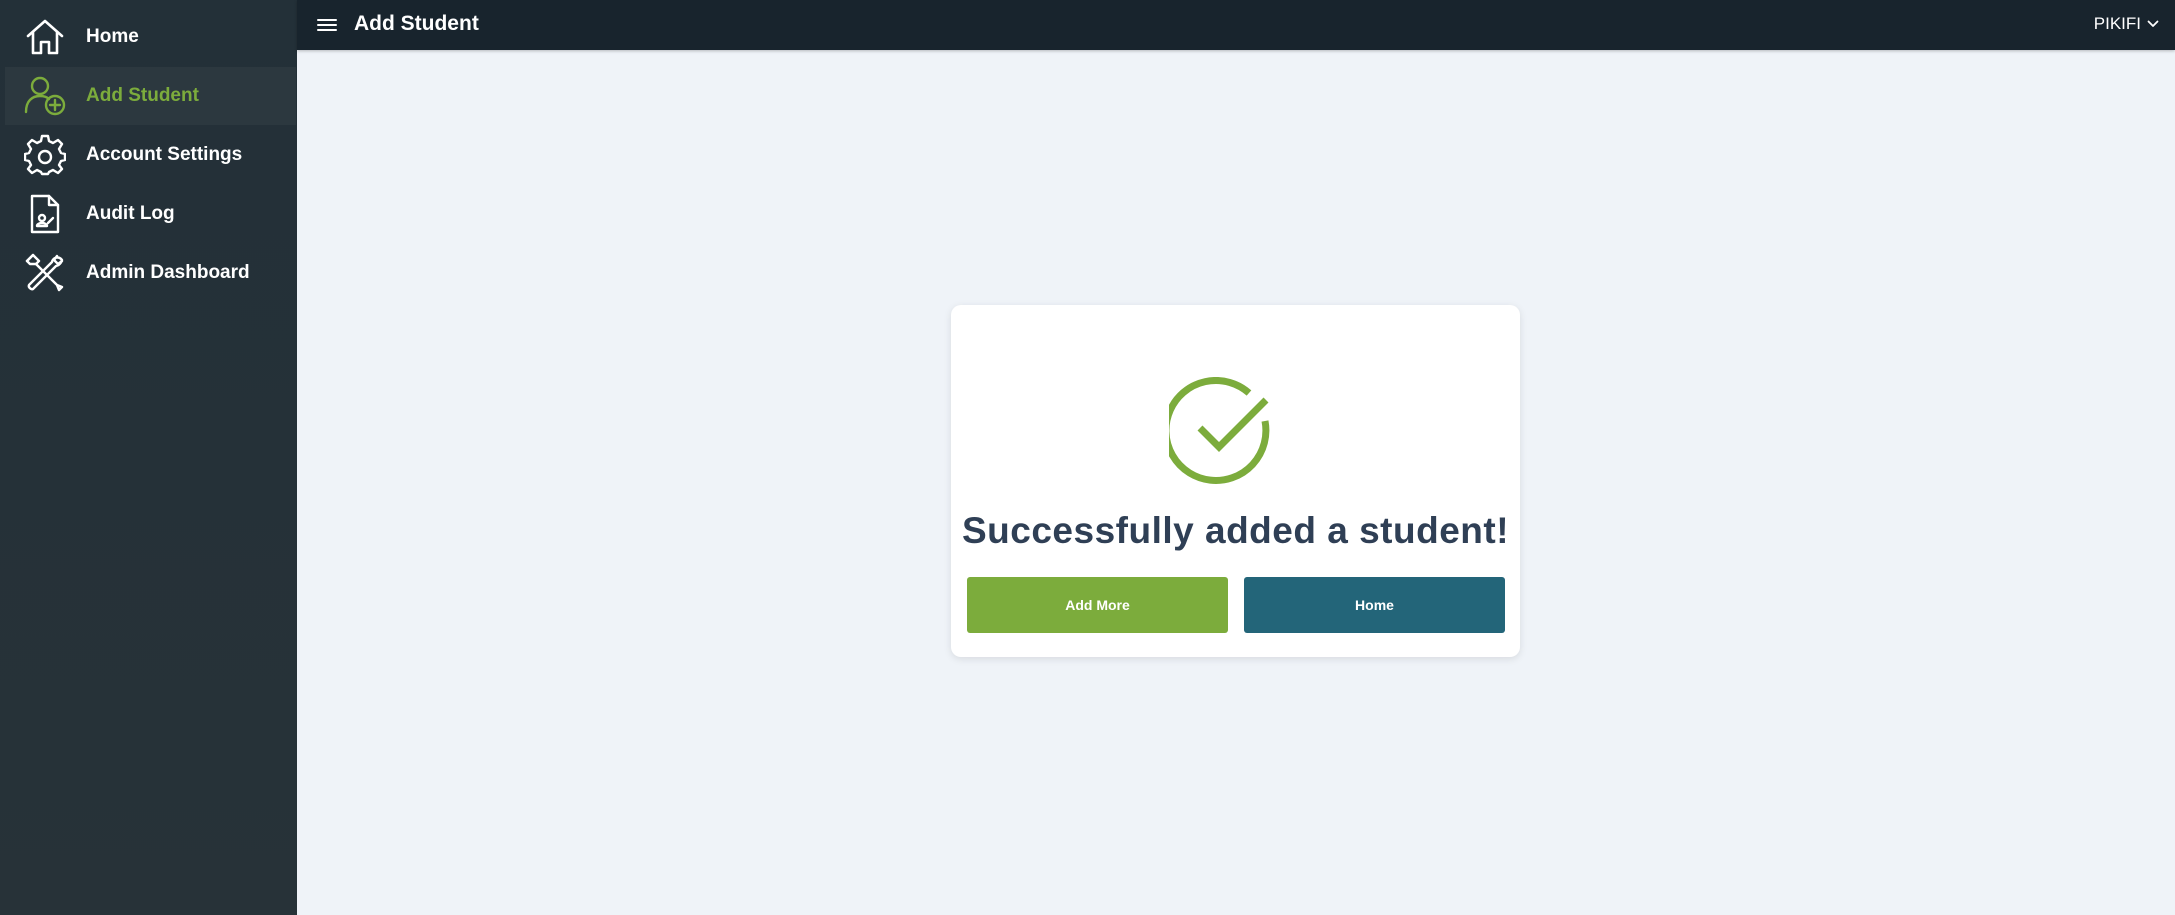  I want to click on sidebar-item-label: Admin Dashboard, so click(168, 272).